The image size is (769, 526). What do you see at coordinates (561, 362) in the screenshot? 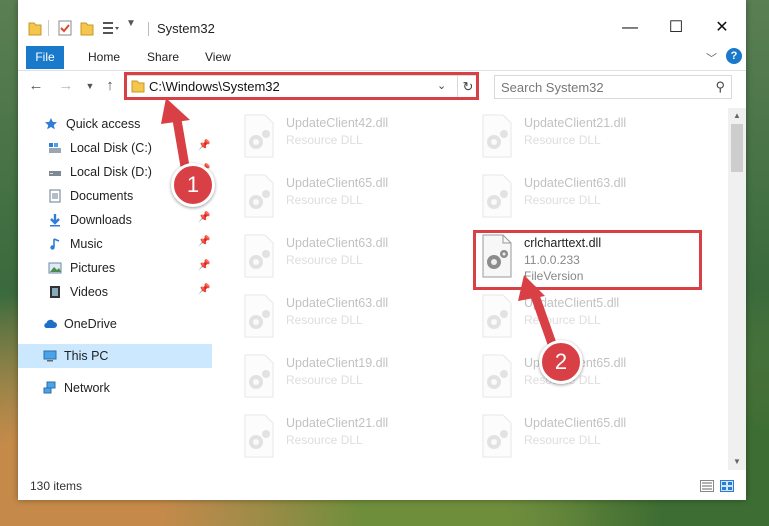
I see `callout-badge-2: 2` at bounding box center [561, 362].